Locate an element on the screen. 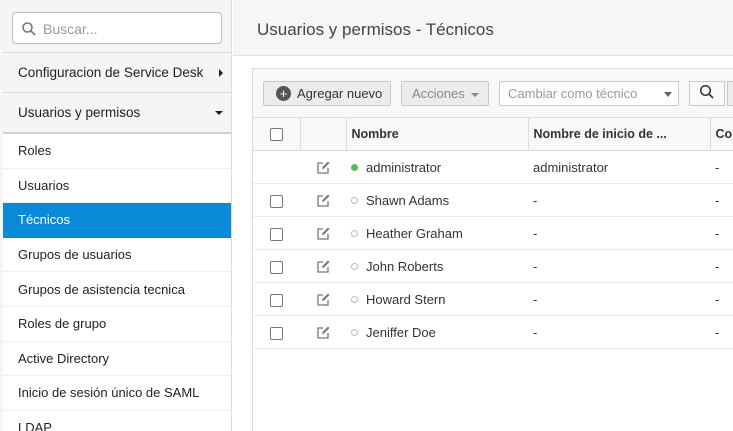  name-cell: Jeniffer Doe is located at coordinates (437, 332).